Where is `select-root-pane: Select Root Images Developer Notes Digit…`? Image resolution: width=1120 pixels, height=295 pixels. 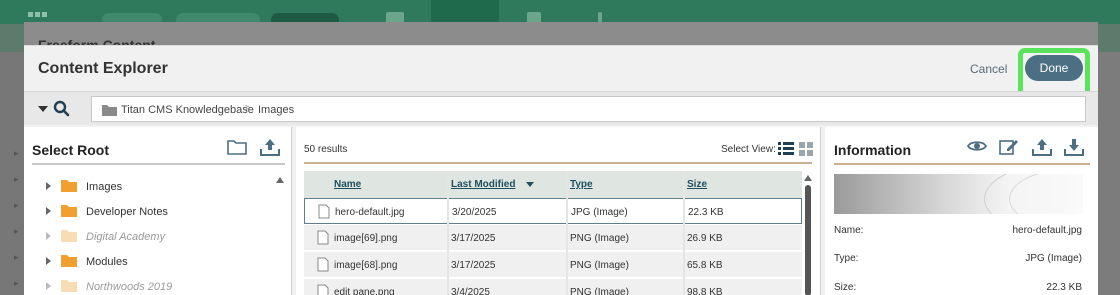
select-root-pane: Select Root Images Developer Notes Digit… is located at coordinates (158, 211).